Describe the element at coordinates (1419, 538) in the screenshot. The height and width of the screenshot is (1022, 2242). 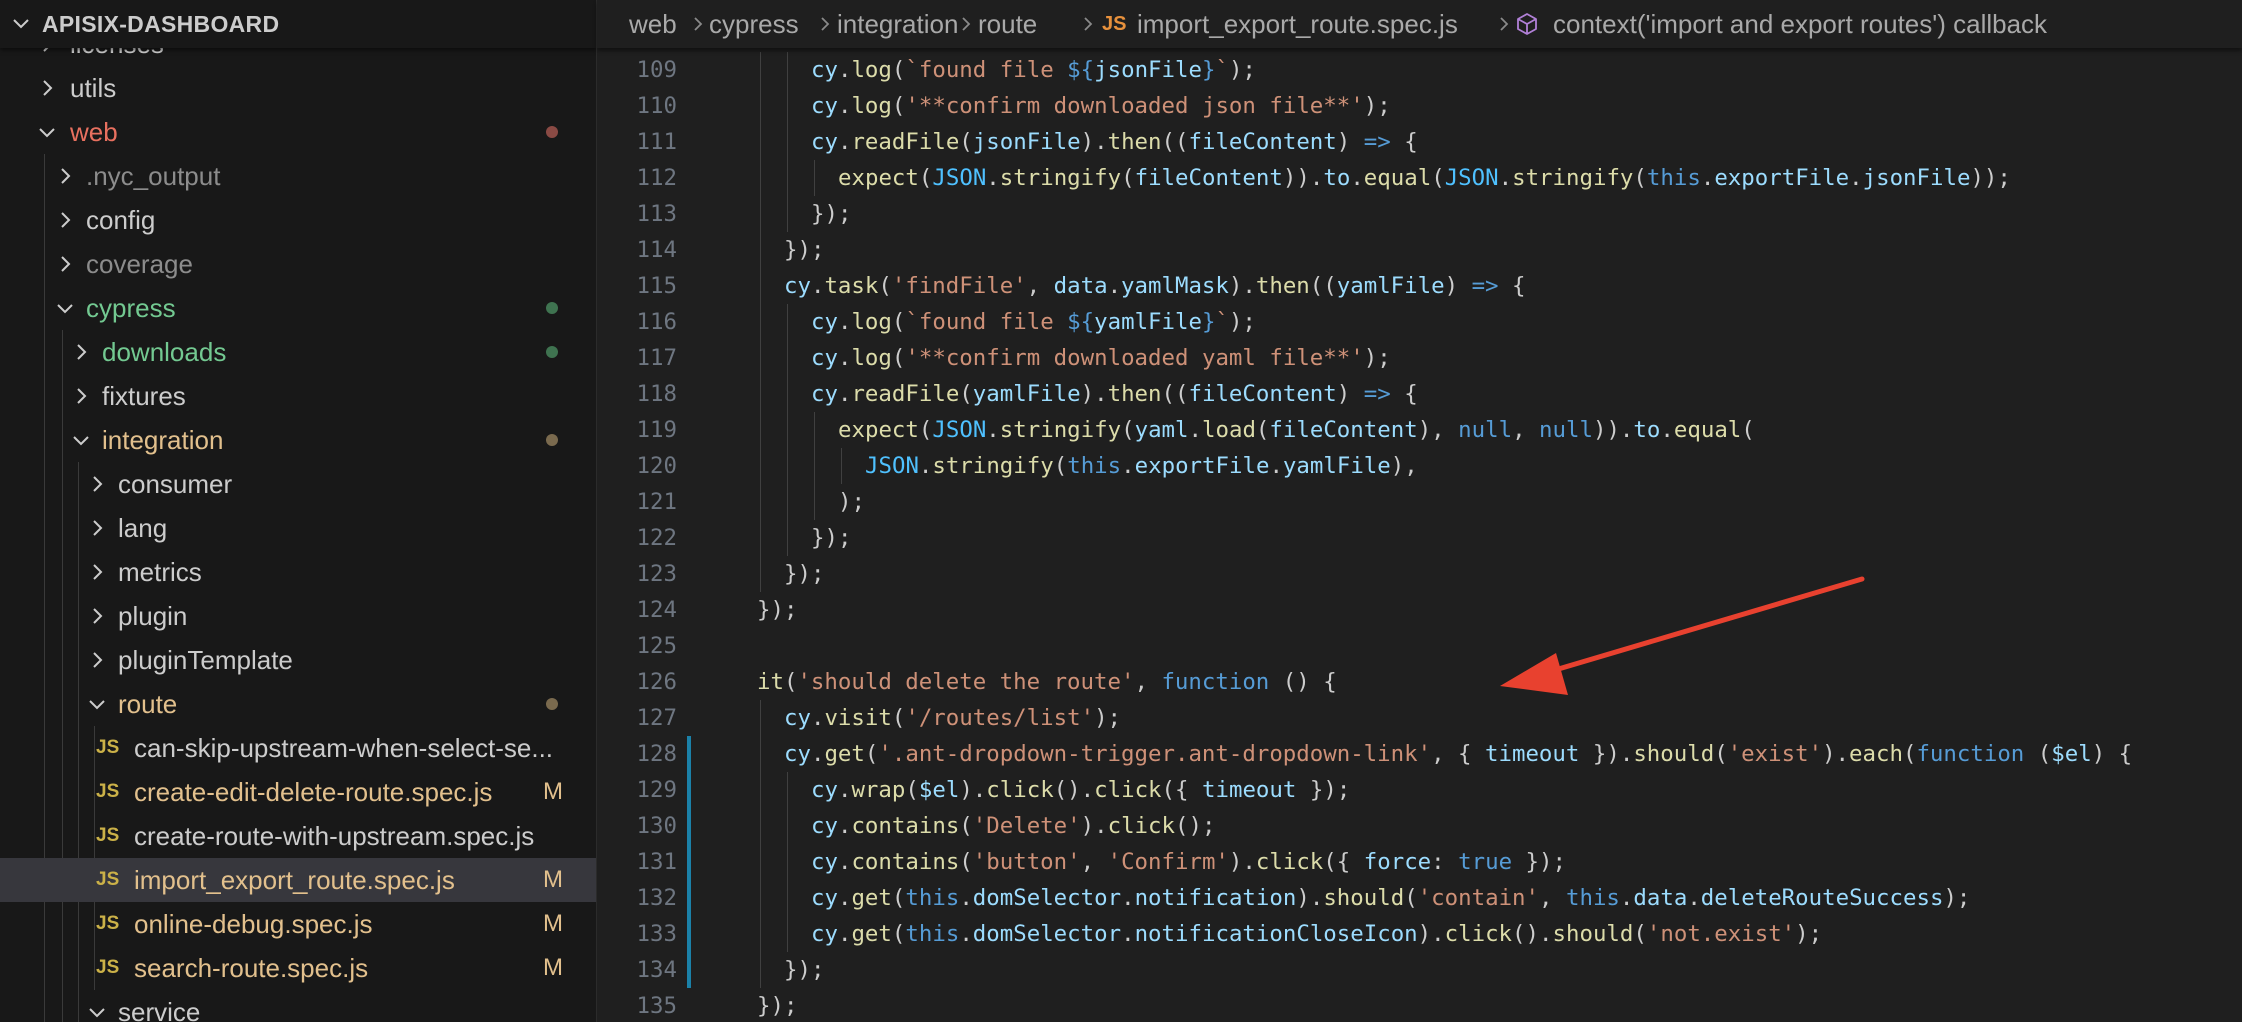
I see `code-line: 122});` at that location.